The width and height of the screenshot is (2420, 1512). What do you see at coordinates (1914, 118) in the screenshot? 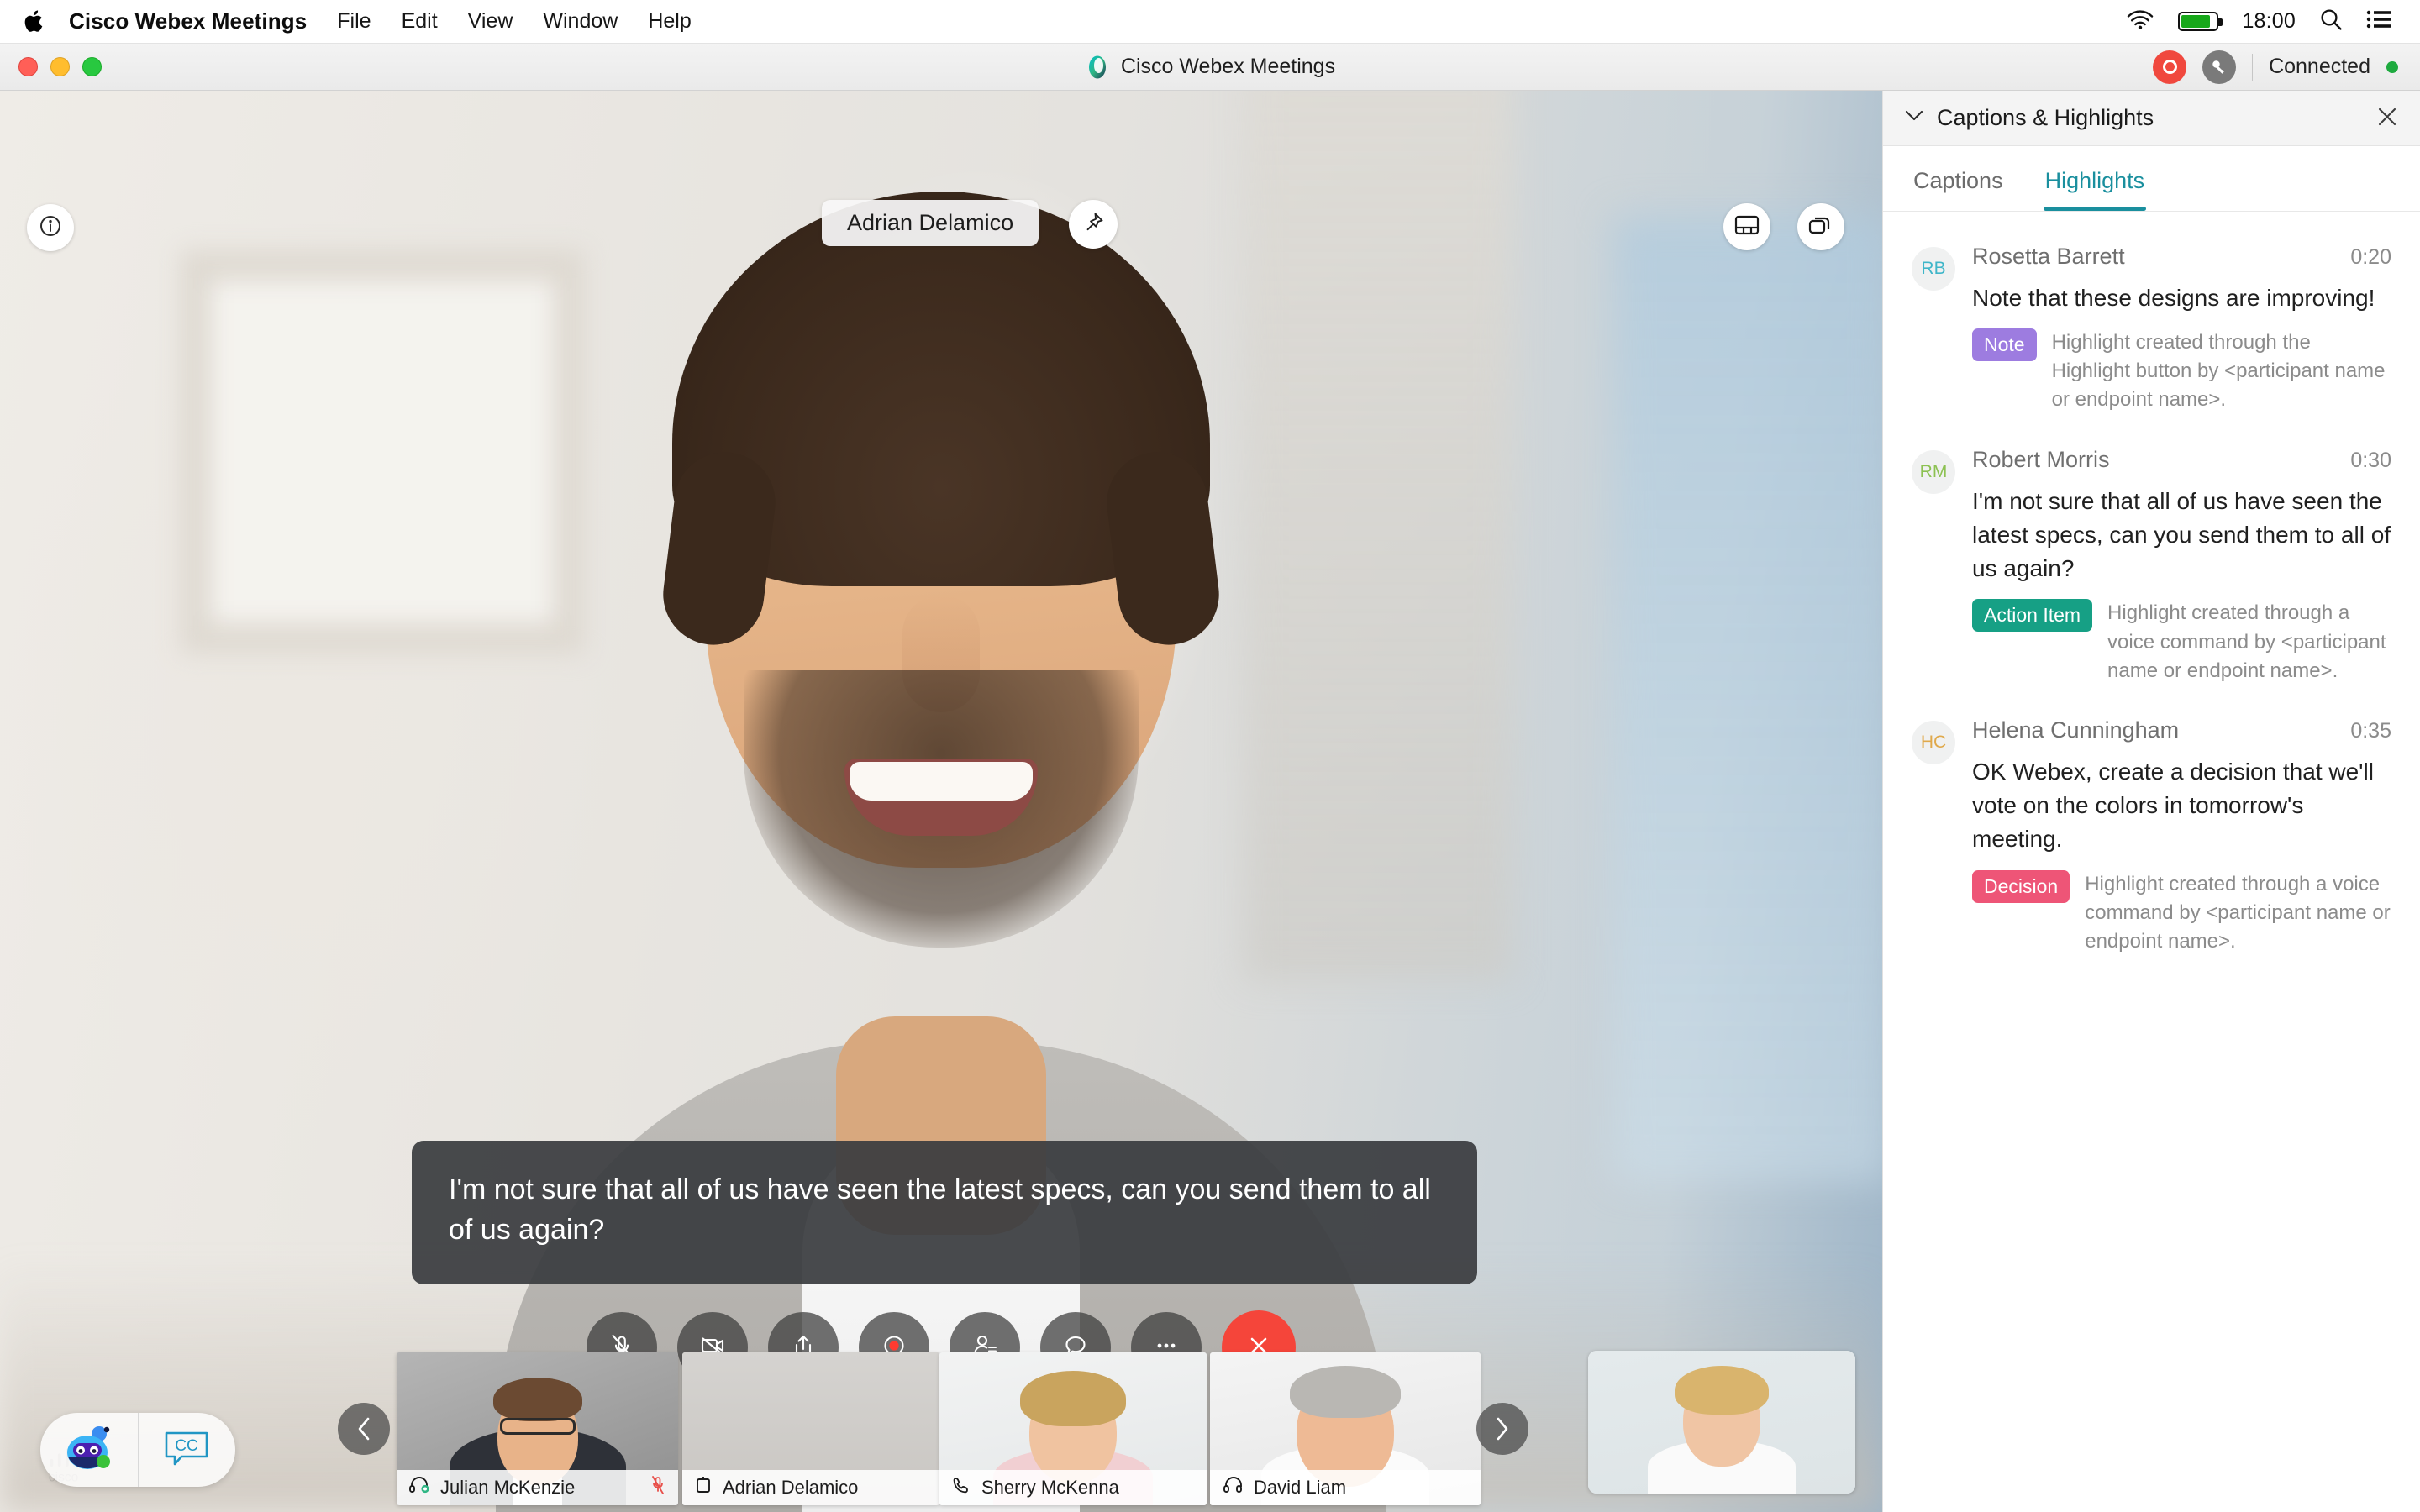
I see `chevron-down-icon` at bounding box center [1914, 118].